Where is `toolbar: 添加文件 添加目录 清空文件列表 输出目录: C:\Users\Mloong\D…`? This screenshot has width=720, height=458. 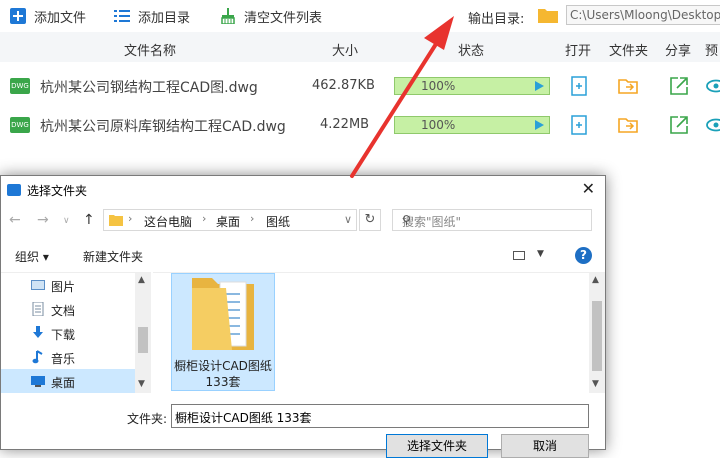 toolbar: 添加文件 添加目录 清空文件列表 输出目录: C:\Users\Mloong\D… is located at coordinates (360, 16).